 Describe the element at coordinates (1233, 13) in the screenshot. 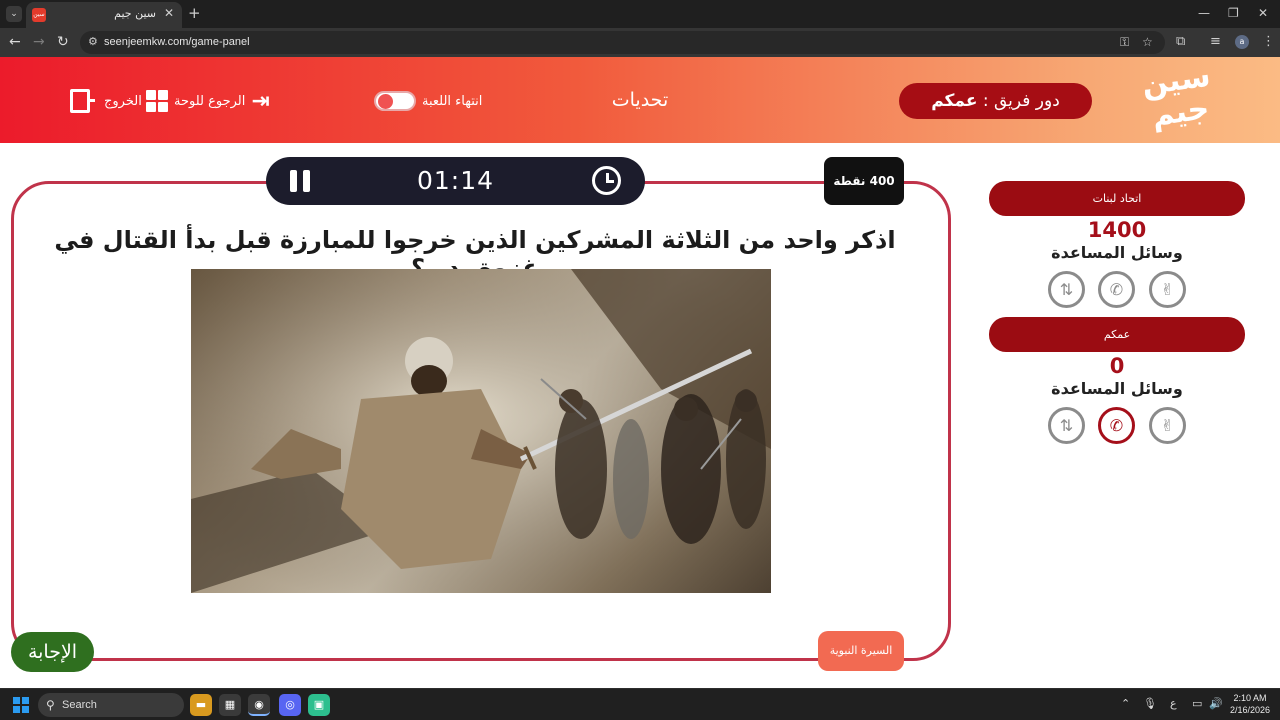

I see `restore-icon: ❐` at that location.